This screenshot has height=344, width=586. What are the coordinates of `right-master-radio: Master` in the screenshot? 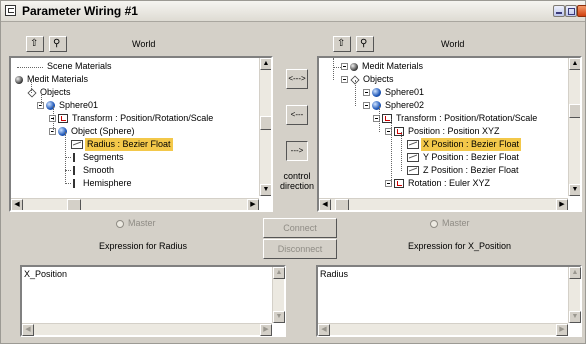 It's located at (450, 223).